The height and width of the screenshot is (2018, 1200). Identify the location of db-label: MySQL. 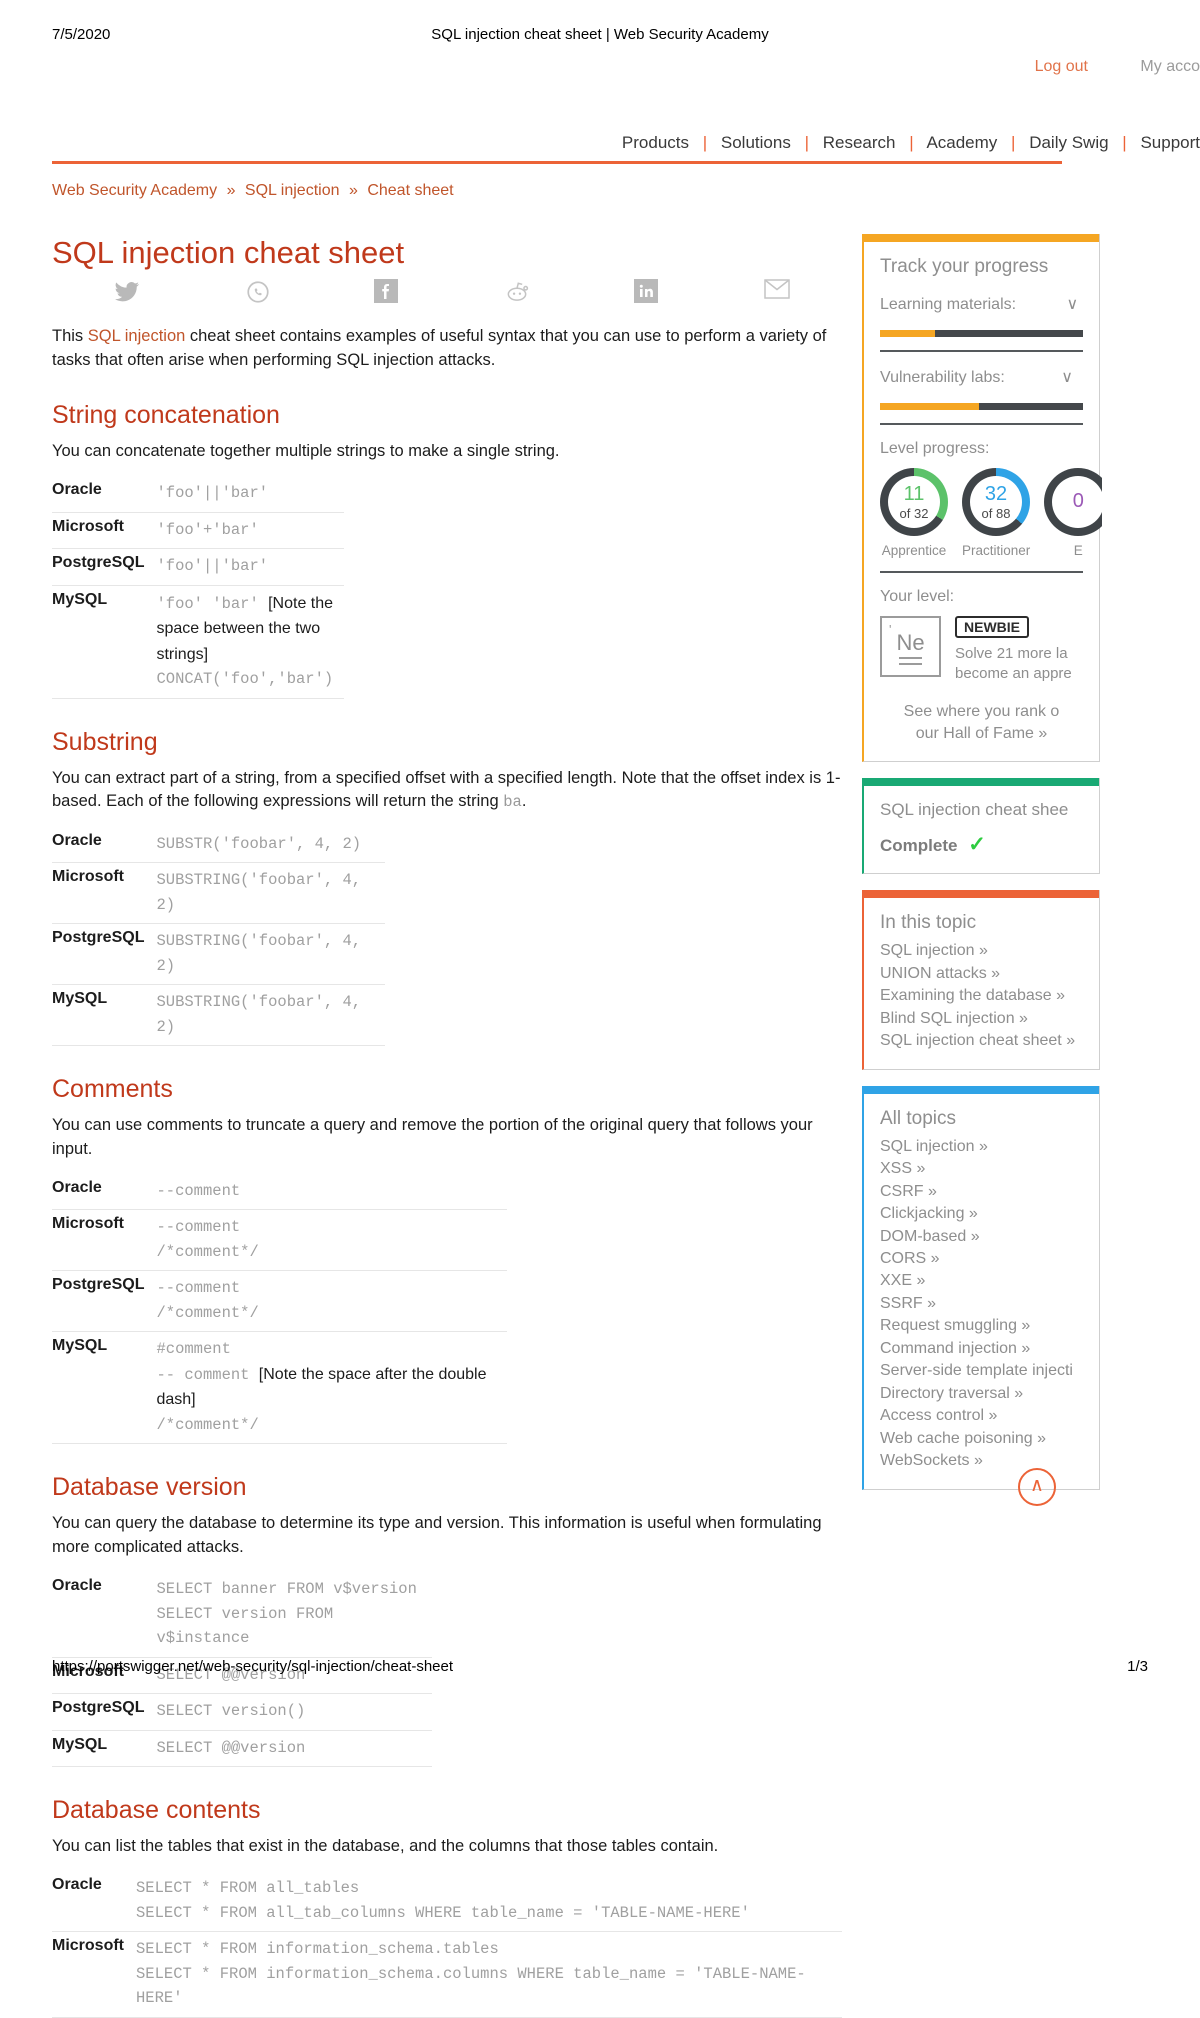
(104, 1749).